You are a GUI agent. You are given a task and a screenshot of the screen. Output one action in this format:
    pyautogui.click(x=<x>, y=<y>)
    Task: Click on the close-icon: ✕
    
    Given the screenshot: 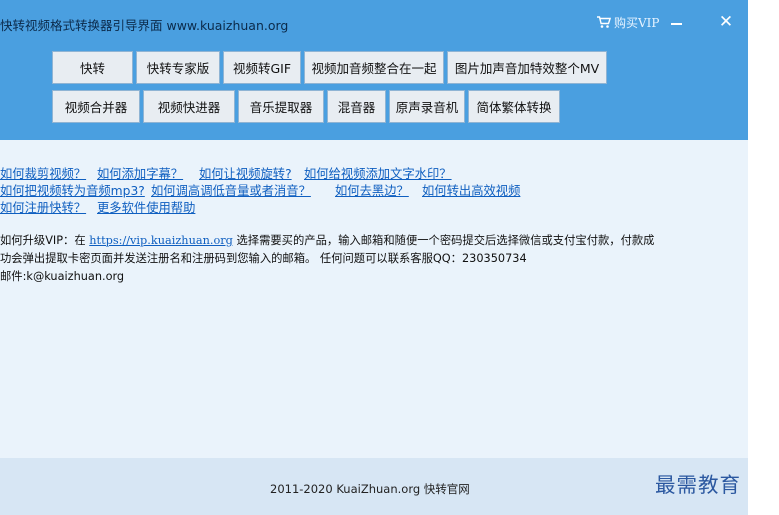 What is the action you would take?
    pyautogui.click(x=726, y=22)
    